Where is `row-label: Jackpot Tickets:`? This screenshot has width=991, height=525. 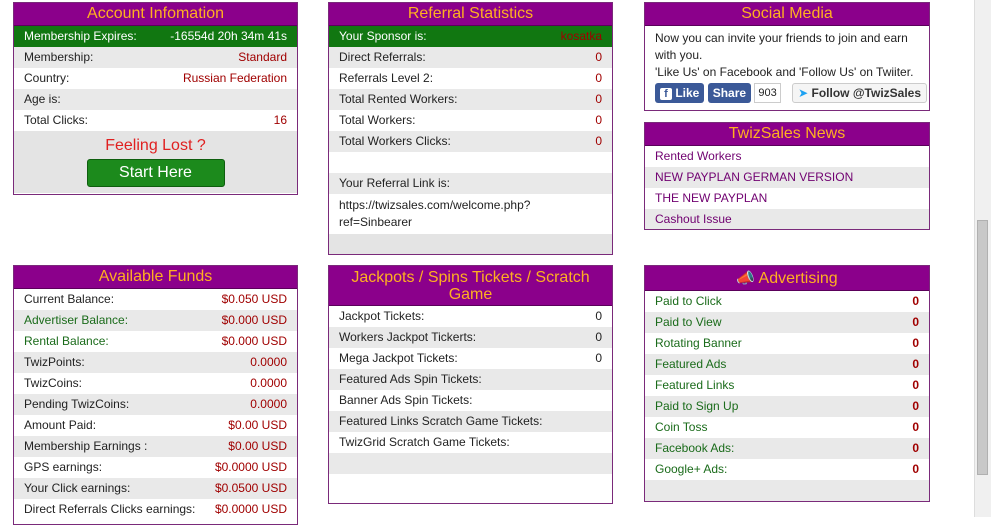
row-label: Jackpot Tickets: is located at coordinates (382, 316).